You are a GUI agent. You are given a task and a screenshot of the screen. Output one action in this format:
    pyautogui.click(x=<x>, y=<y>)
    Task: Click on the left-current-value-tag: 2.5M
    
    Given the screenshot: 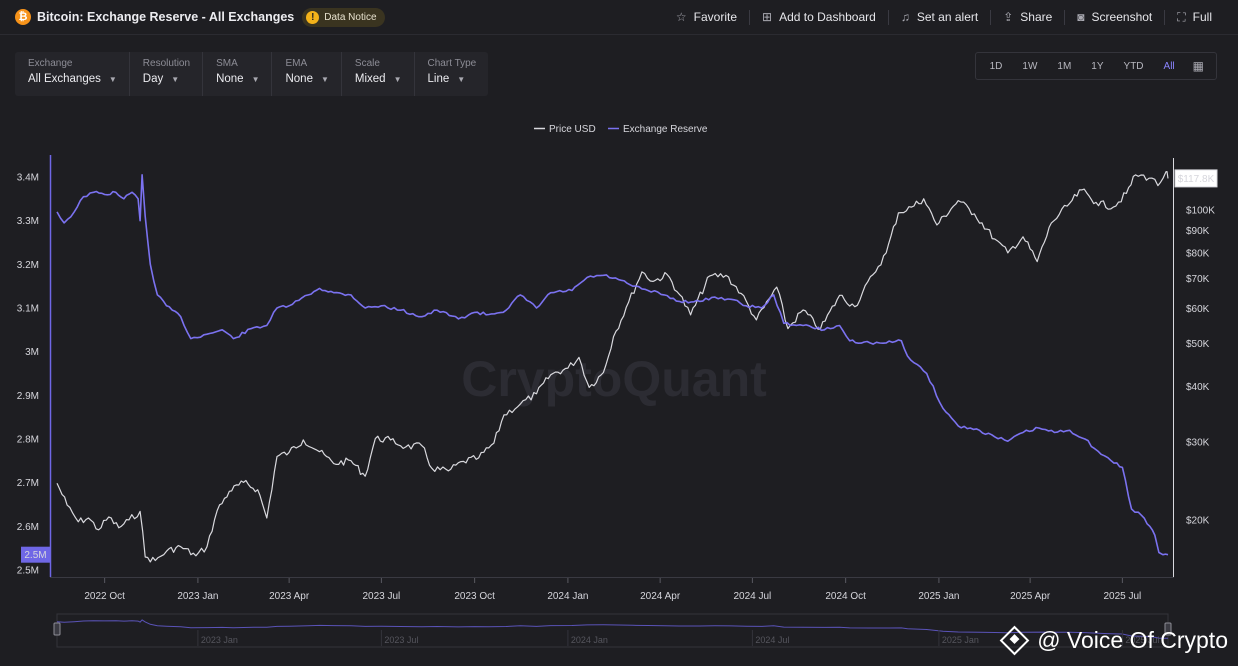 What is the action you would take?
    pyautogui.click(x=35, y=554)
    